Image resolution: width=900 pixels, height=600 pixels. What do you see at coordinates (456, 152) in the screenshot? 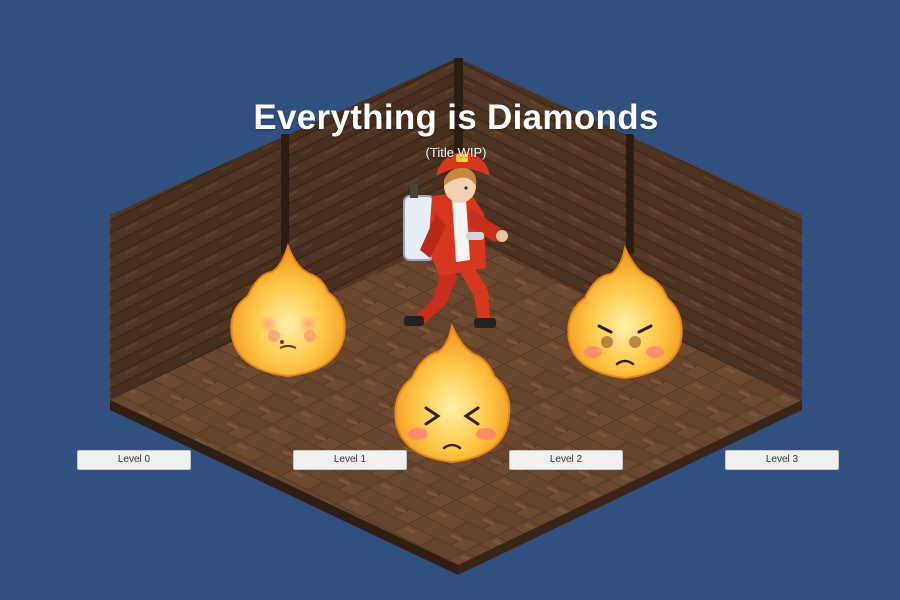
I see `game-subtitle: (Title WIP)` at bounding box center [456, 152].